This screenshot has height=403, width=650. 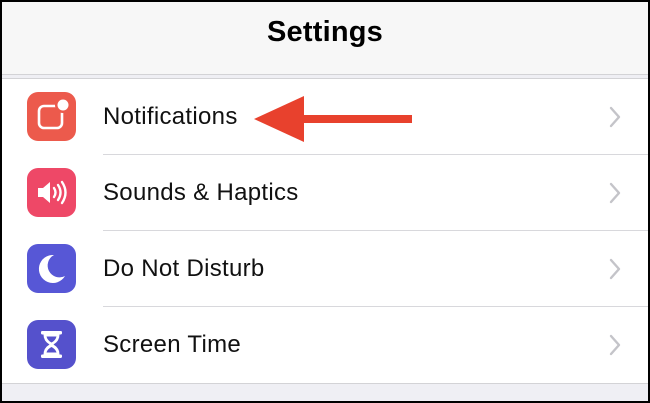 I want to click on hourglass-icon, so click(x=51, y=344).